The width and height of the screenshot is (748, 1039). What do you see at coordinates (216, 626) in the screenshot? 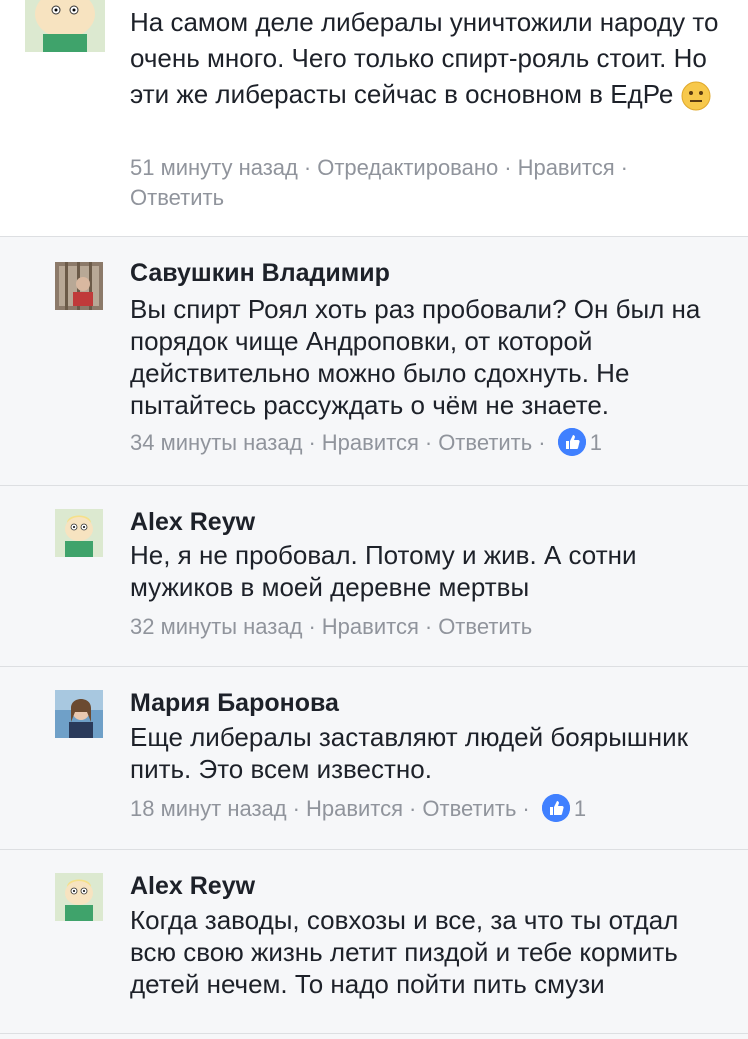
I see `timestamp: 32 минуты назад` at bounding box center [216, 626].